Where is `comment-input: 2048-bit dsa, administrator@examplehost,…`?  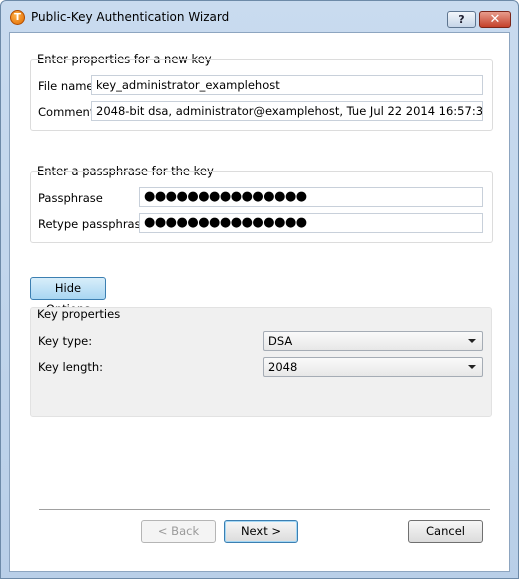
comment-input: 2048-bit dsa, administrator@examplehost,… is located at coordinates (287, 111).